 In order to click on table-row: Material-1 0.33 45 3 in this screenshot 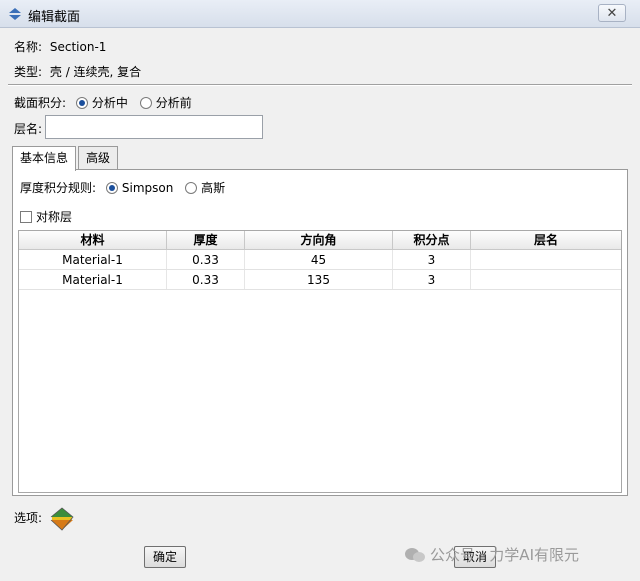, I will do `click(320, 260)`.